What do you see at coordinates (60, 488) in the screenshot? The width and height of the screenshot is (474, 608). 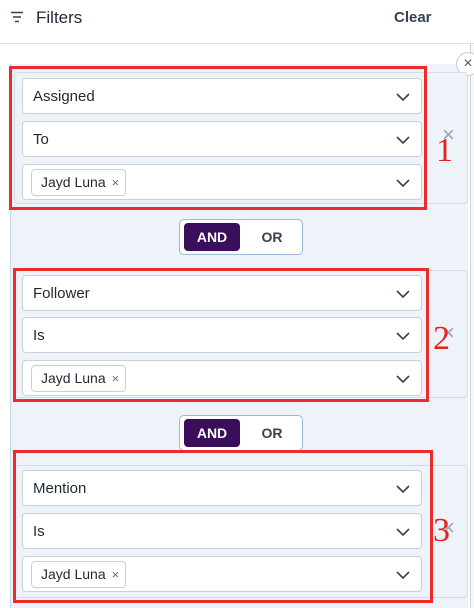 I see `field-select-value: Mention` at bounding box center [60, 488].